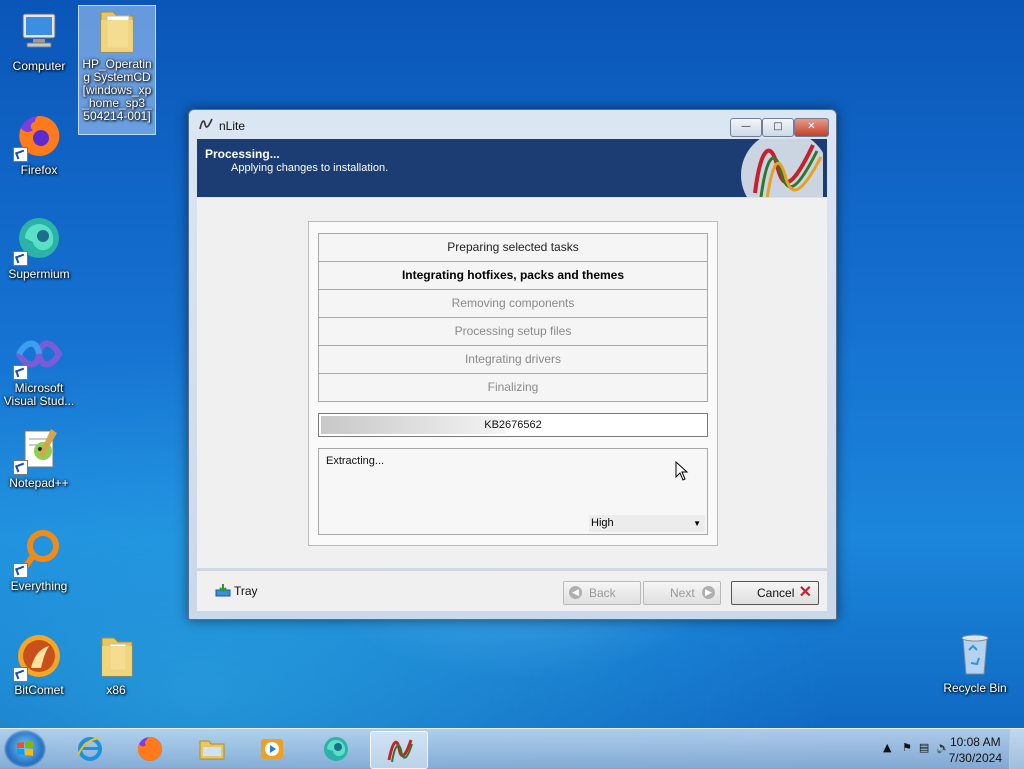 The image size is (1024, 769). Describe the element at coordinates (887, 747) in the screenshot. I see `show-hidden-icons-icon: ▲` at that location.